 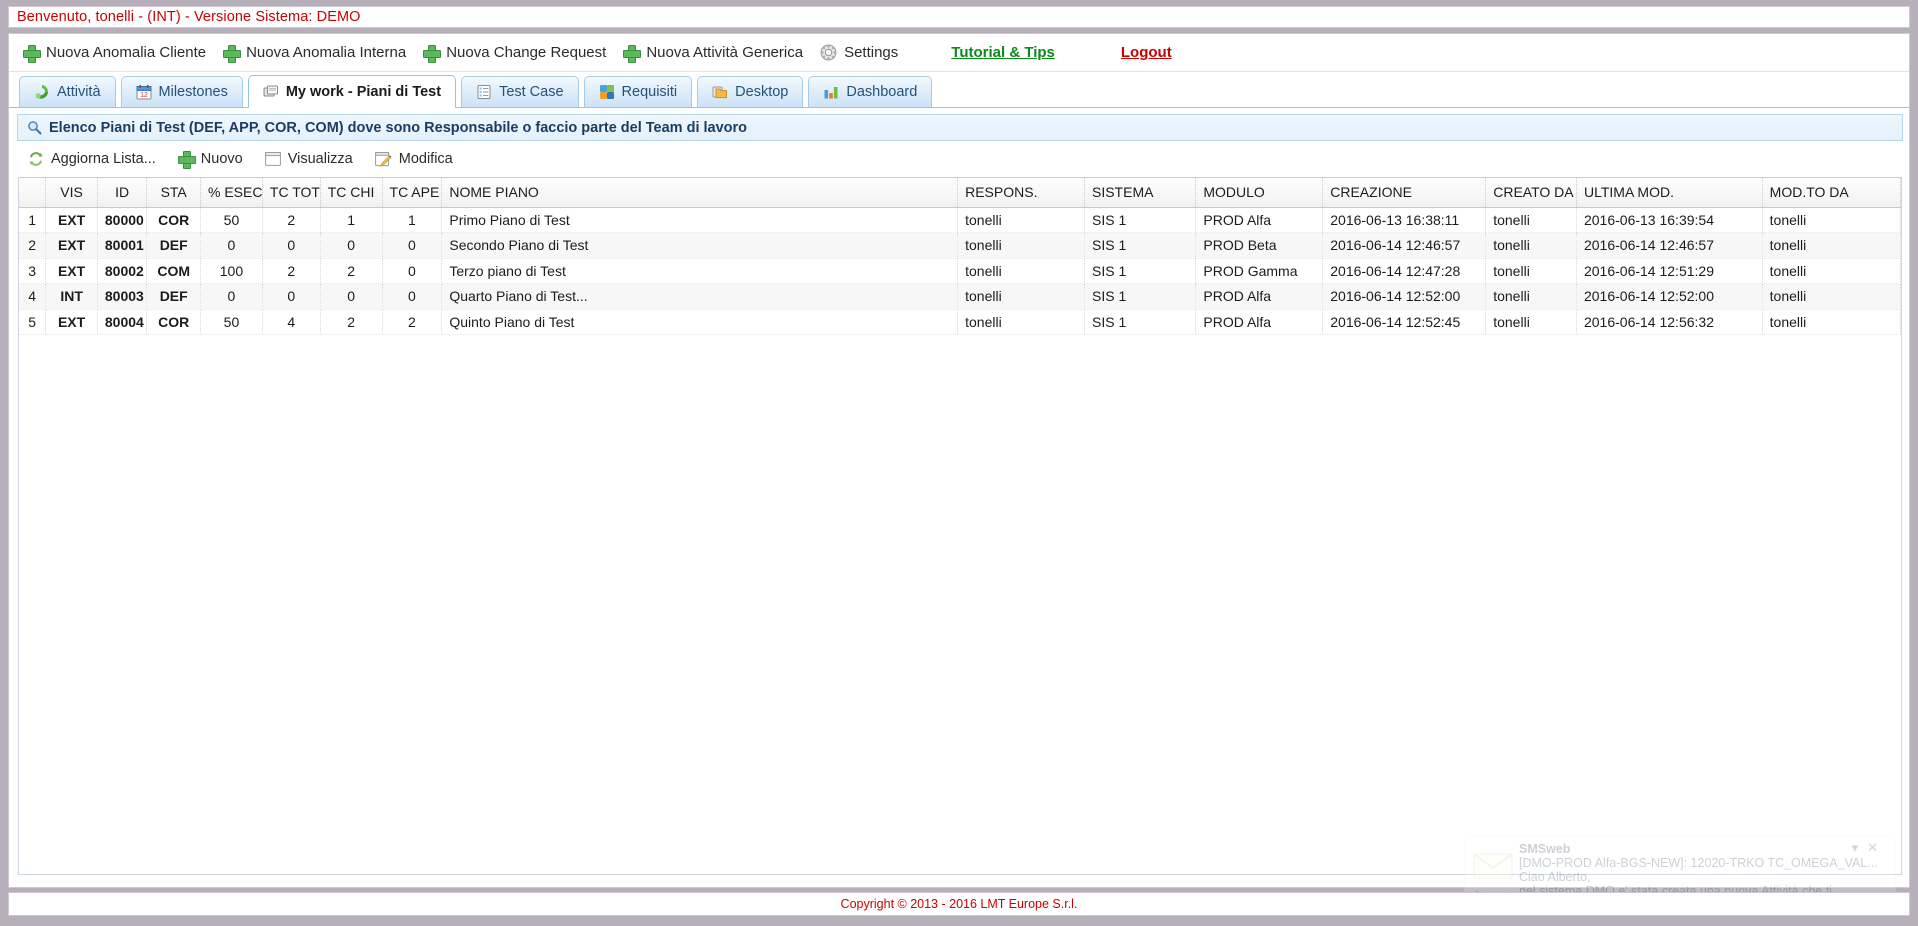 What do you see at coordinates (33, 193) in the screenshot?
I see `col-header-num` at bounding box center [33, 193].